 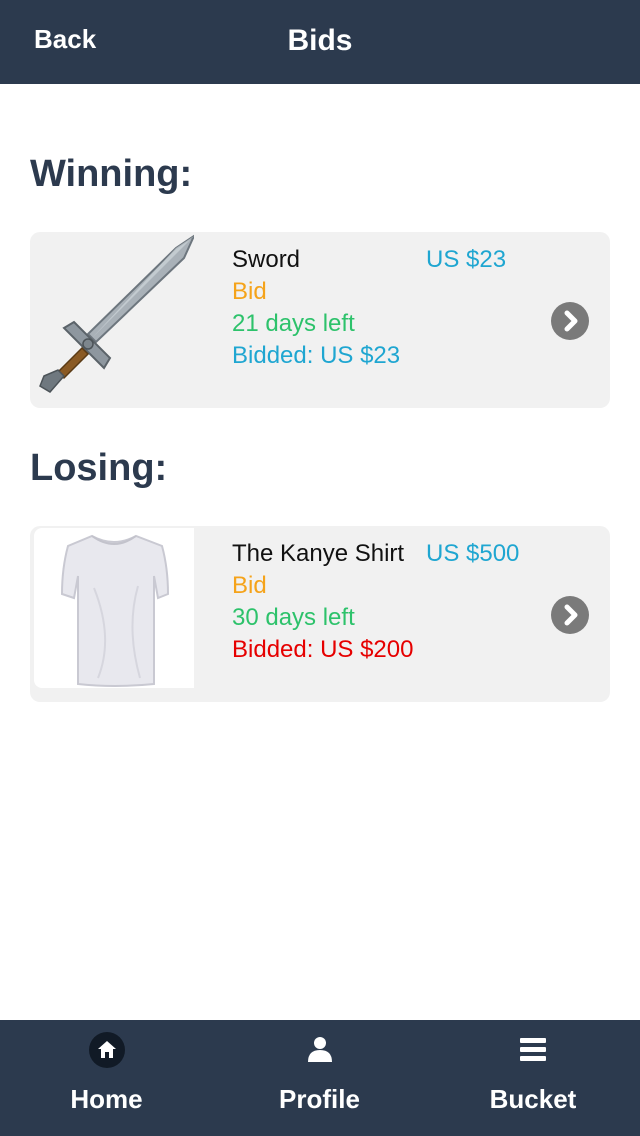 I want to click on bottom-tab-bar: Home Profile Bucket, so click(x=320, y=1078).